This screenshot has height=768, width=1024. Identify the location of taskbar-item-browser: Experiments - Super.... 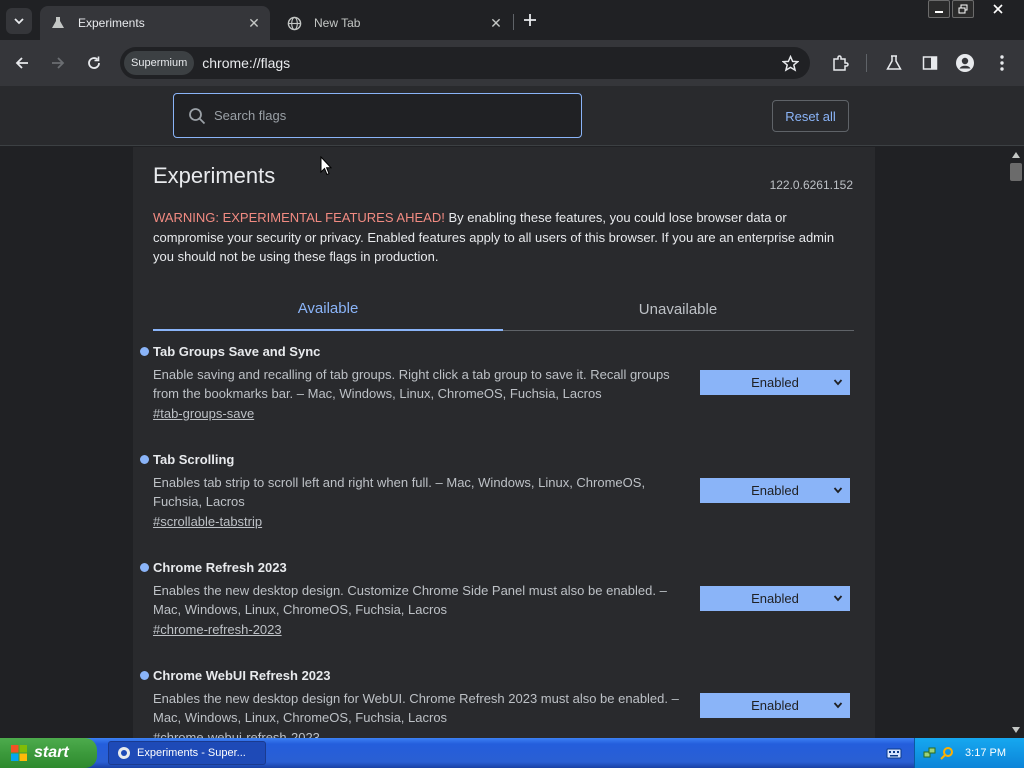
(187, 753).